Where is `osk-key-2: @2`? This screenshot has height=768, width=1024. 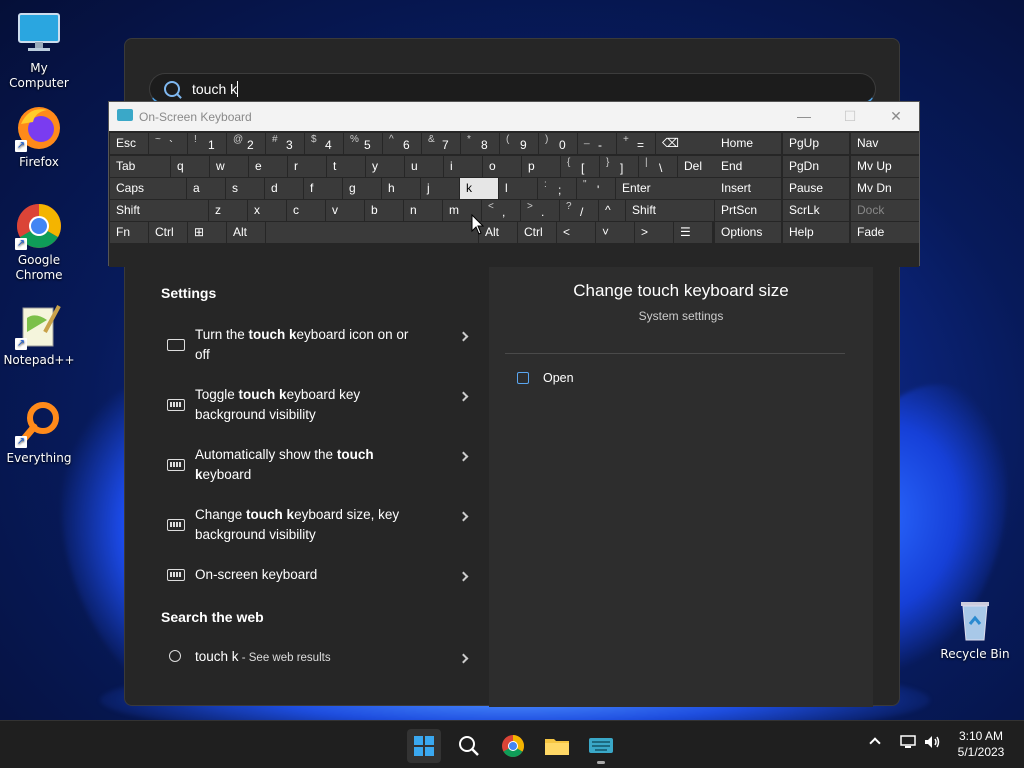
osk-key-2: @2 is located at coordinates (246, 143).